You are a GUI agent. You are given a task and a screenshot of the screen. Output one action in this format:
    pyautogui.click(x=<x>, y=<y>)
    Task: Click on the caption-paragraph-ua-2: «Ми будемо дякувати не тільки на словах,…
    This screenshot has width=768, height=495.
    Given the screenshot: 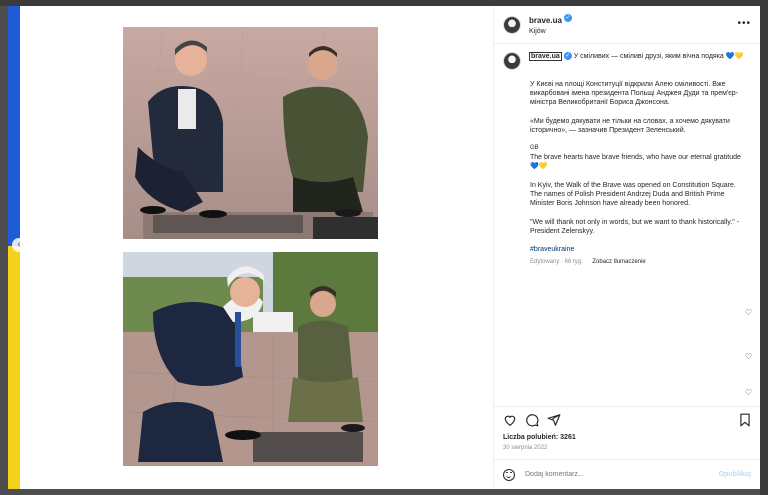 What is the action you would take?
    pyautogui.click(x=630, y=126)
    